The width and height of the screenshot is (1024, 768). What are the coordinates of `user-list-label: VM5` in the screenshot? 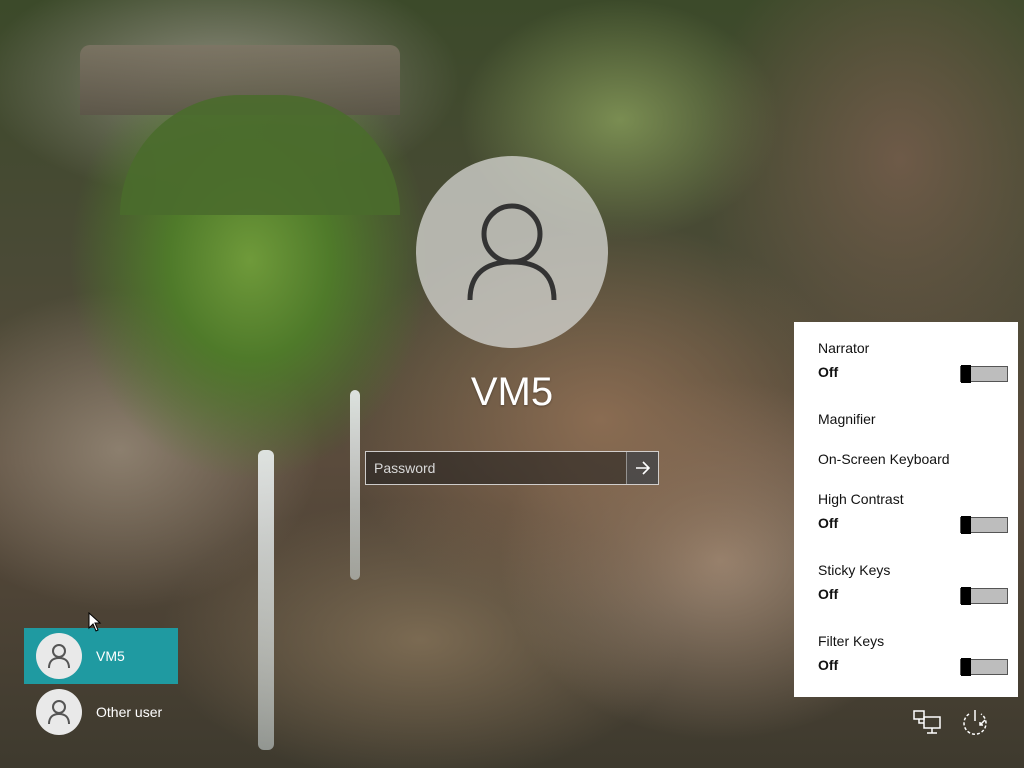 It's located at (110, 656).